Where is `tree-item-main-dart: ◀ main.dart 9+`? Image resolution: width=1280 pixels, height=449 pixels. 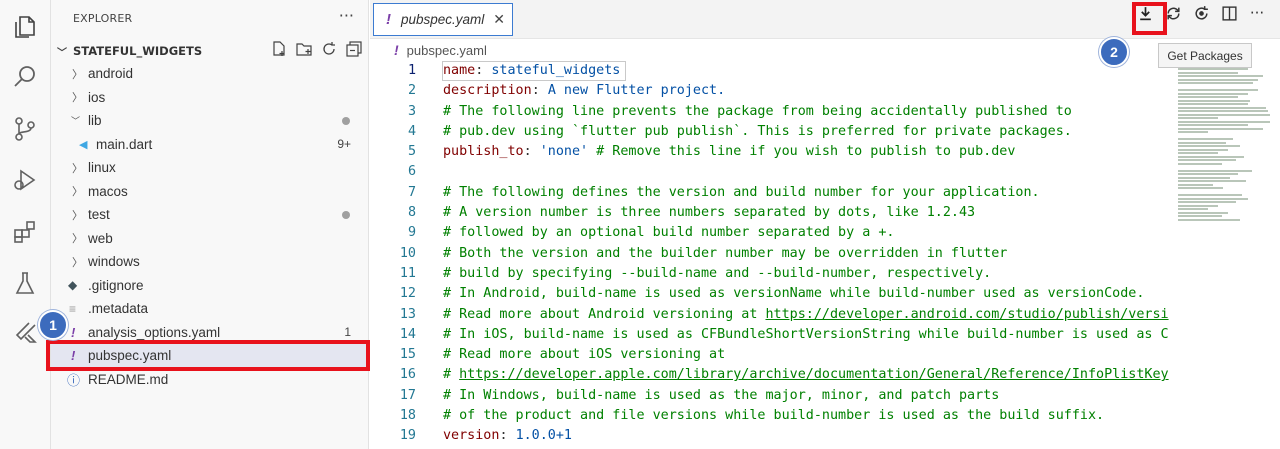 tree-item-main-dart: ◀ main.dart 9+ is located at coordinates (210, 145).